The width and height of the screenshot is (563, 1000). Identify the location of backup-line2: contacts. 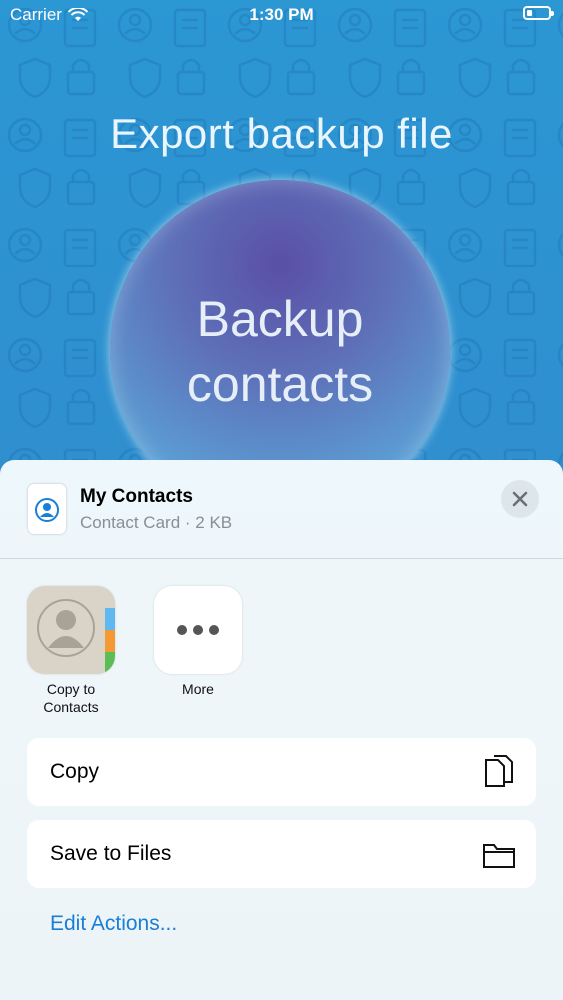
(280, 384).